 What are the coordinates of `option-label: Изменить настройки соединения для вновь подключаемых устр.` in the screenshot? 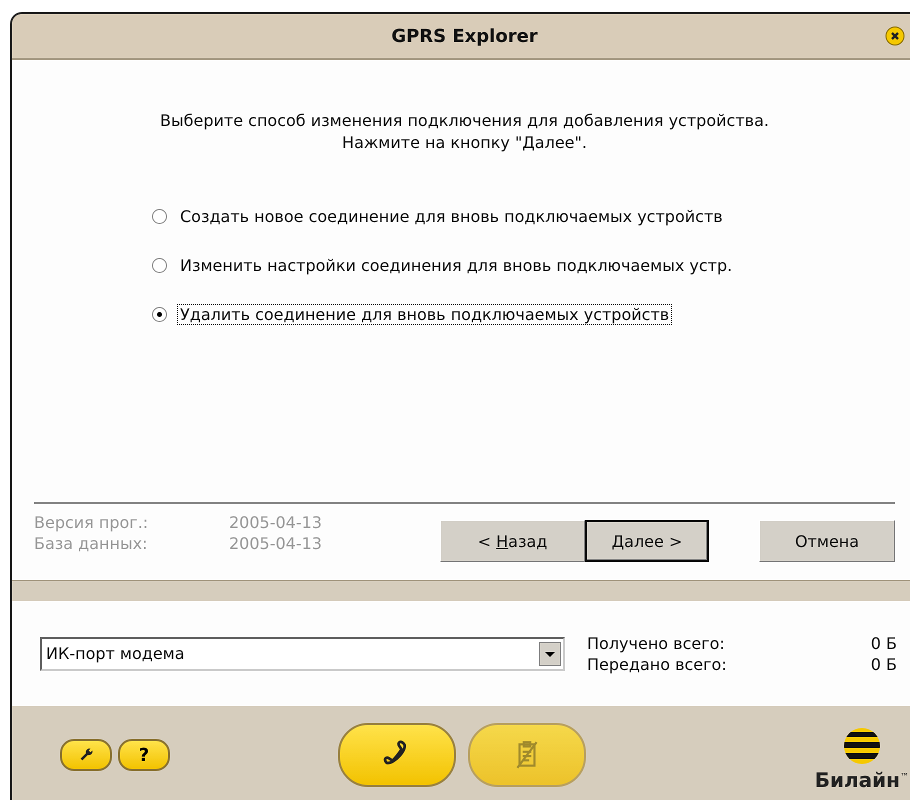 It's located at (456, 265).